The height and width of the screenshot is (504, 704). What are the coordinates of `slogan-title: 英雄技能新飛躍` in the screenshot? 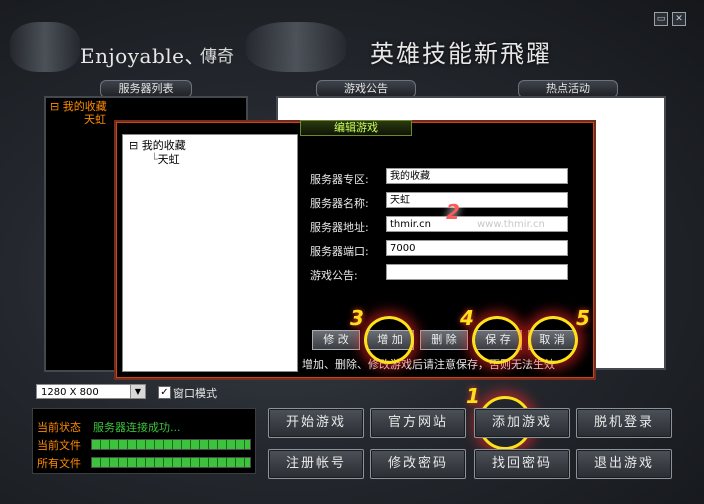 It's located at (461, 54).